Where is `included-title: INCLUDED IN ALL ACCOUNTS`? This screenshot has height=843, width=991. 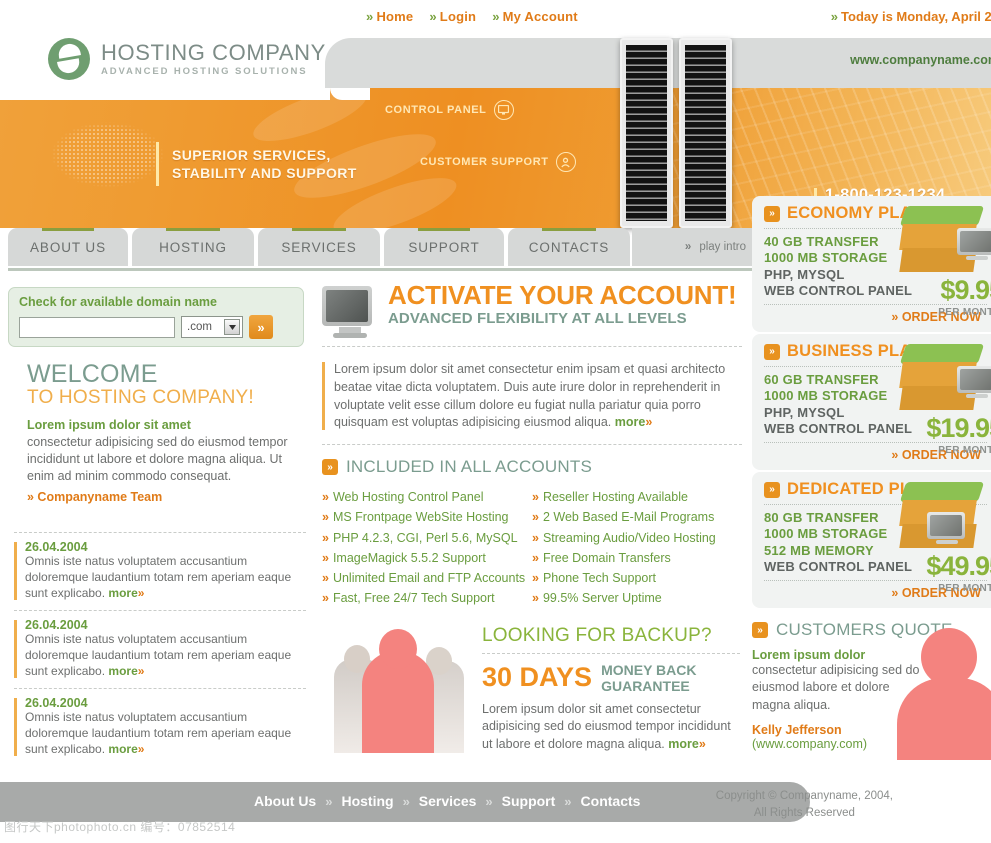
included-title: INCLUDED IN ALL ACCOUNTS is located at coordinates (469, 466).